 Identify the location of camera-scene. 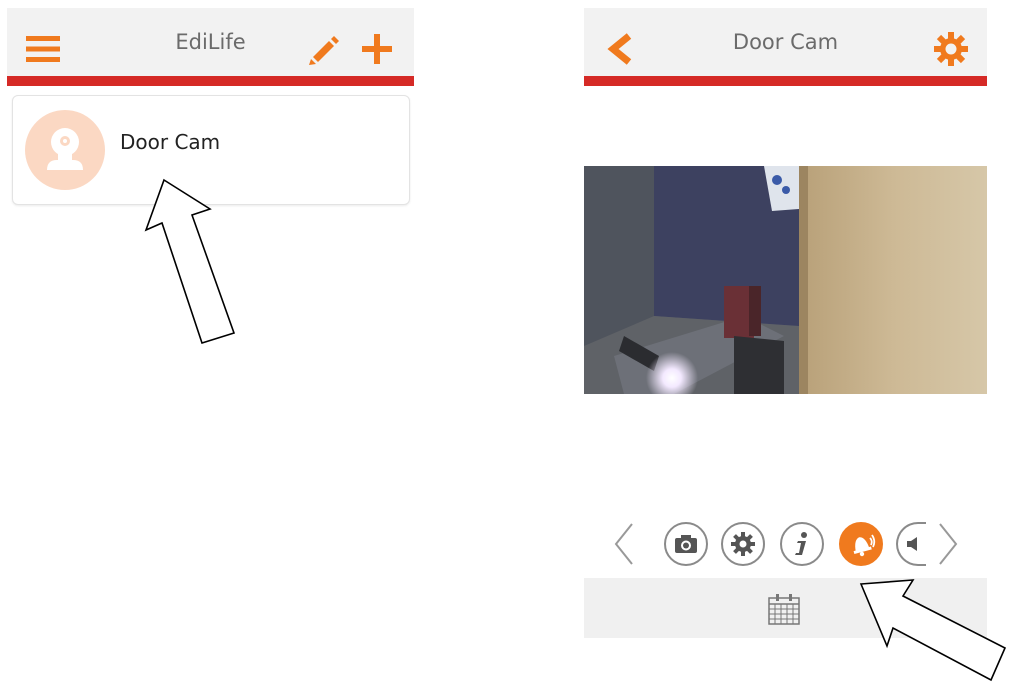
(785, 280).